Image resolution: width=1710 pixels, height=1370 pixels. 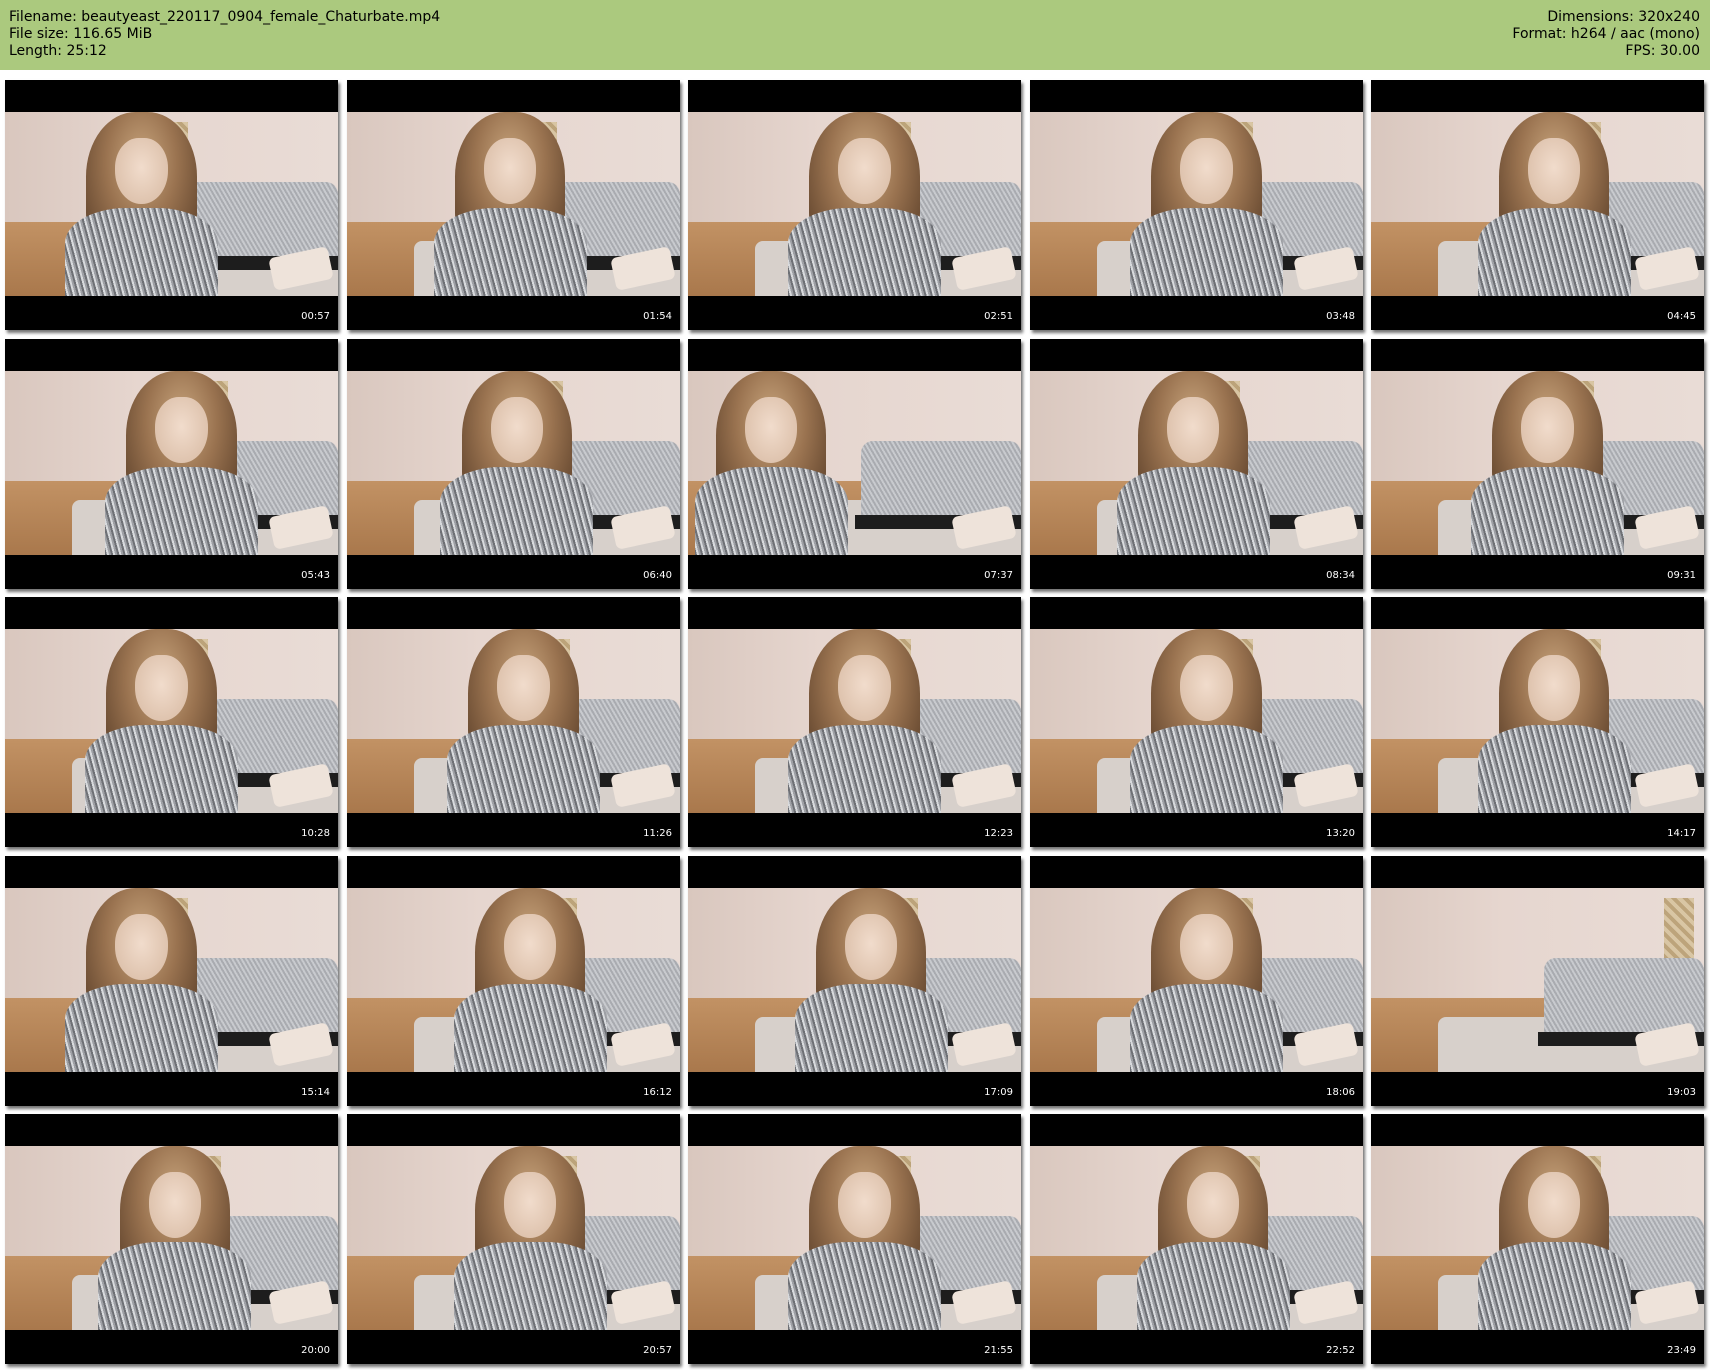 I want to click on filesize-text: File size: 116.65 MiB, so click(x=81, y=34).